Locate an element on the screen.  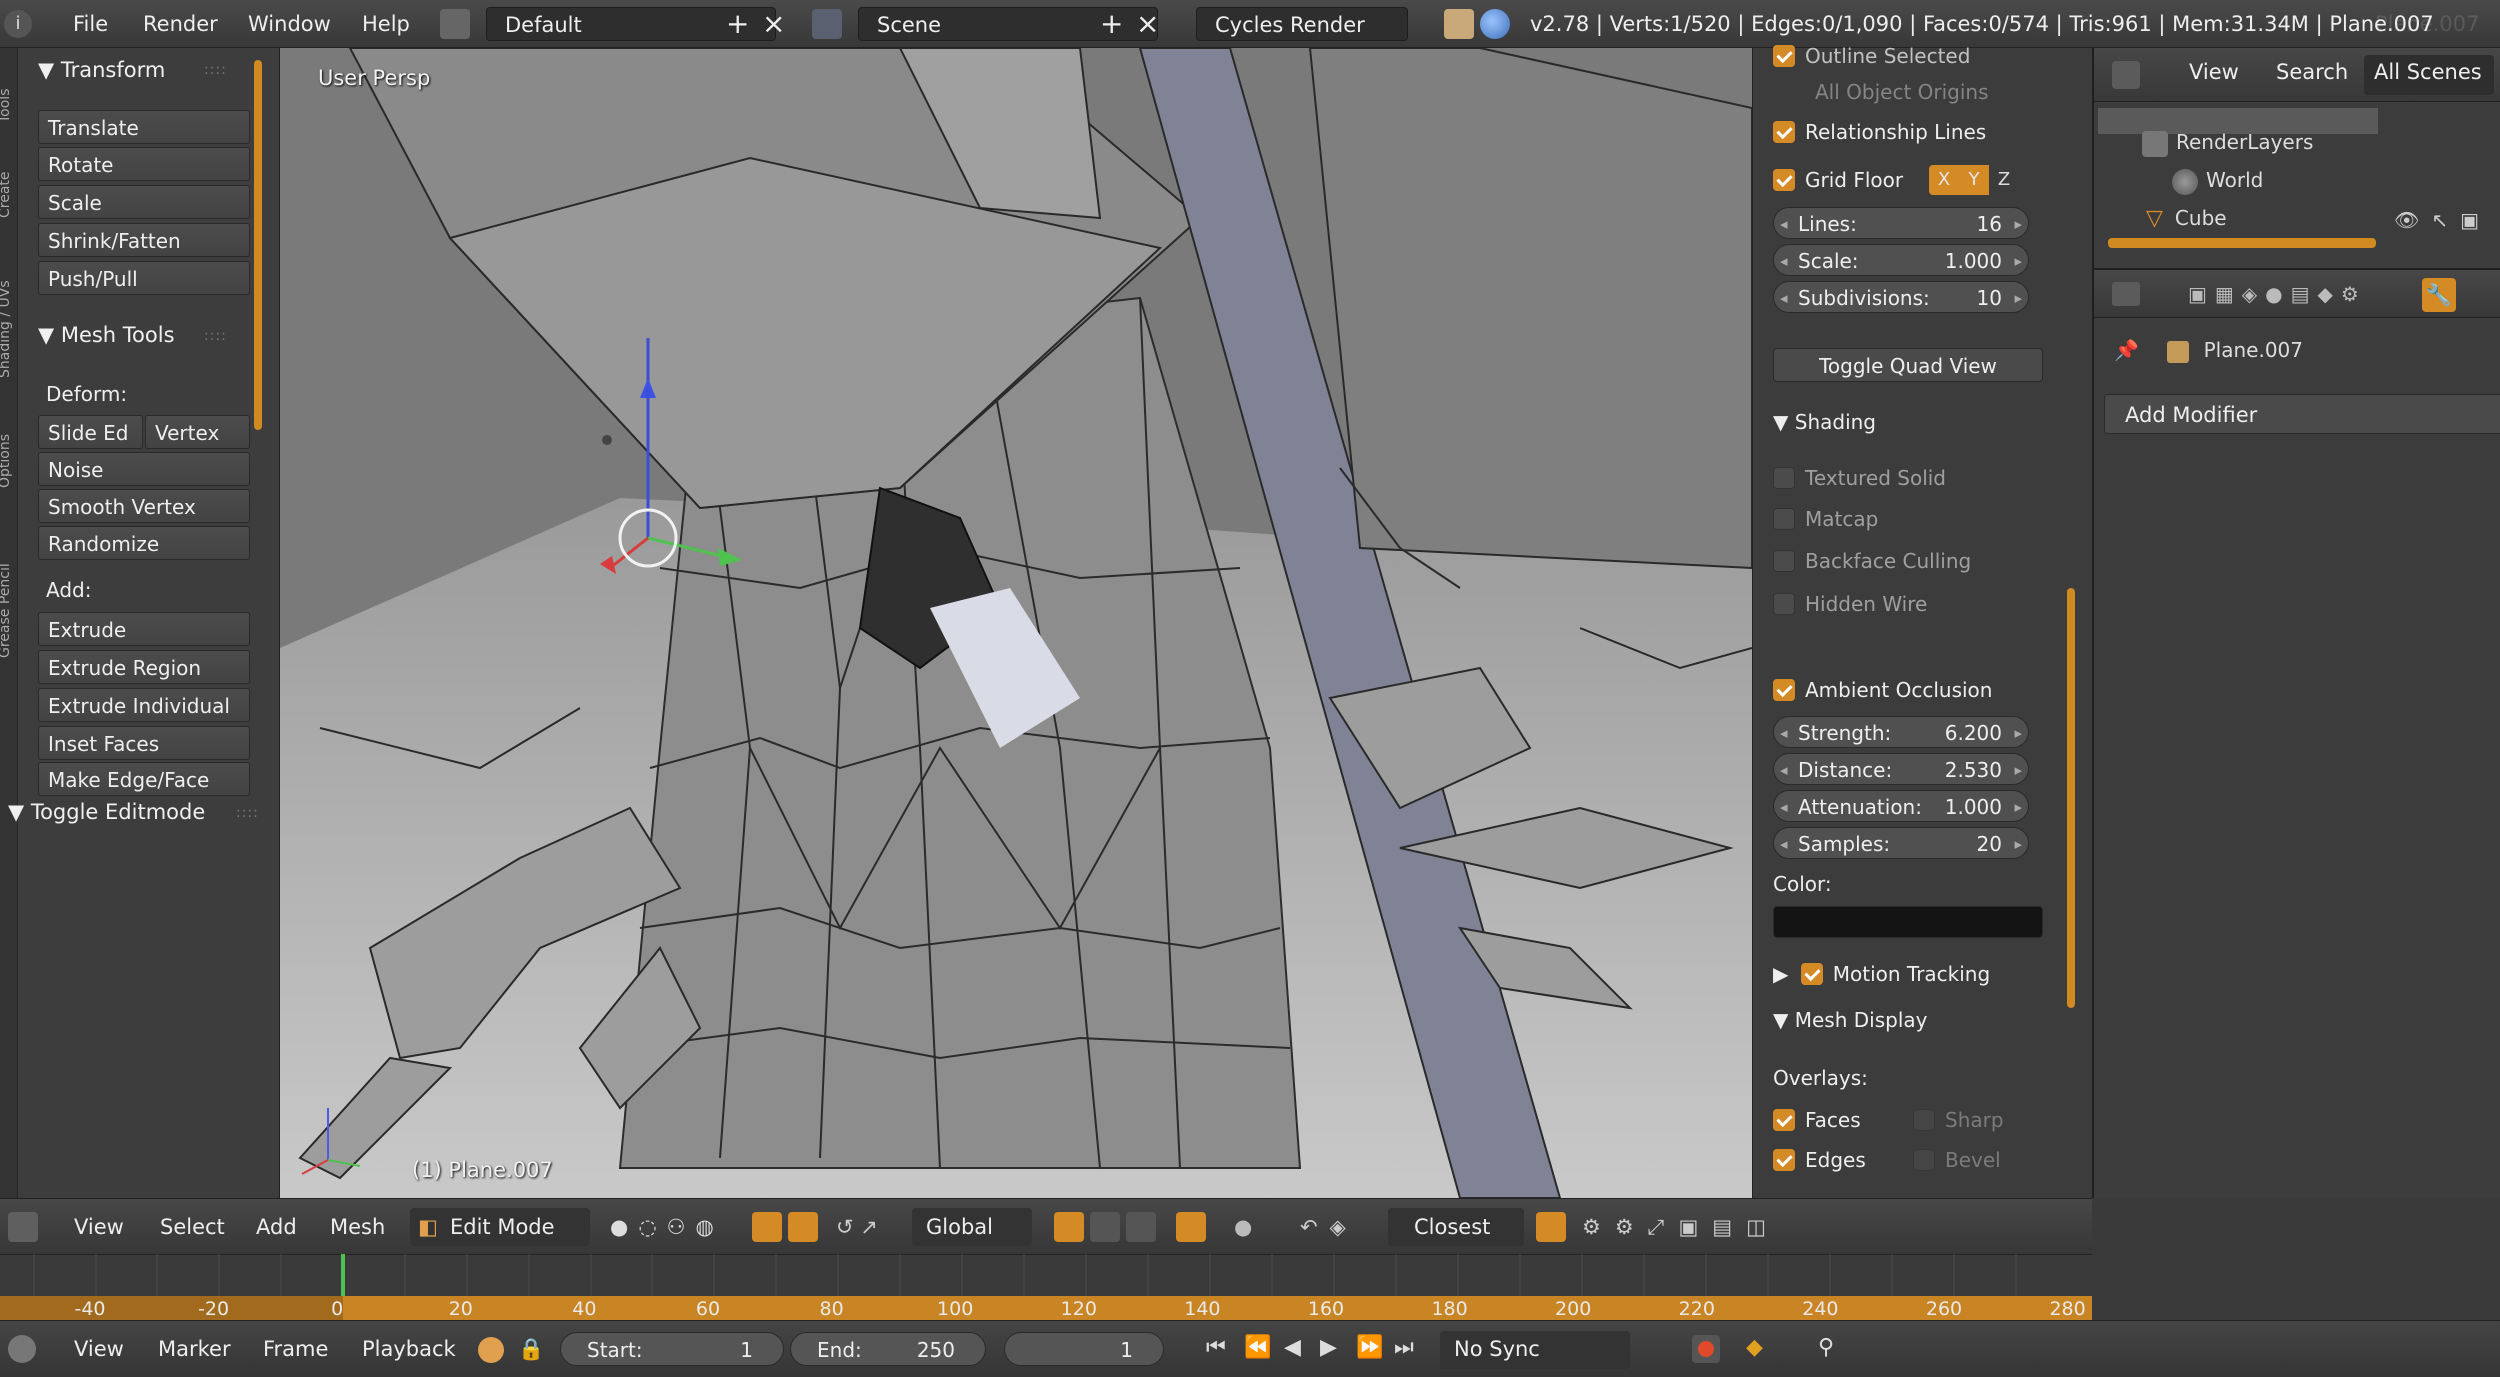
textured-solid-row: Textured Solid is located at coordinates (1923, 478).